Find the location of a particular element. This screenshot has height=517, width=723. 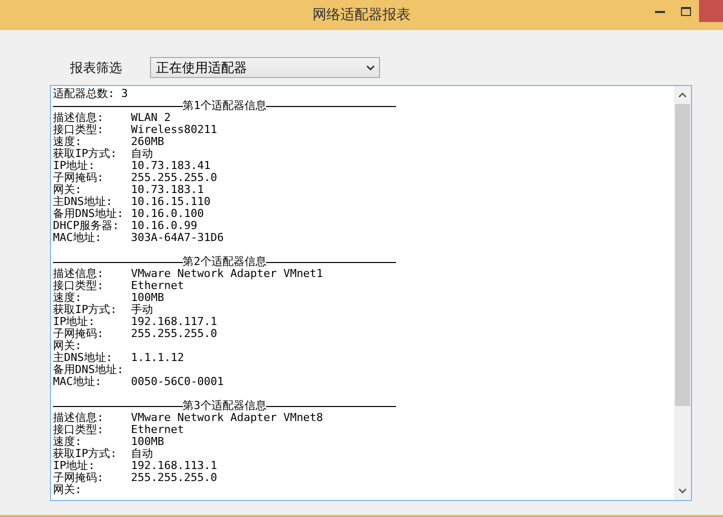

field-value: Wireless80211 is located at coordinates (174, 130).